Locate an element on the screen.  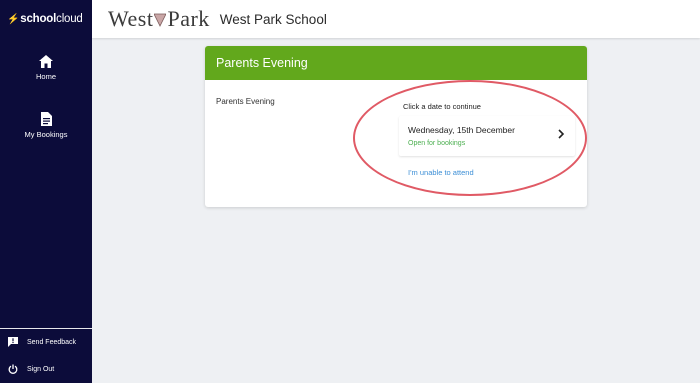
top-header: West Park West Park School is located at coordinates (396, 19).